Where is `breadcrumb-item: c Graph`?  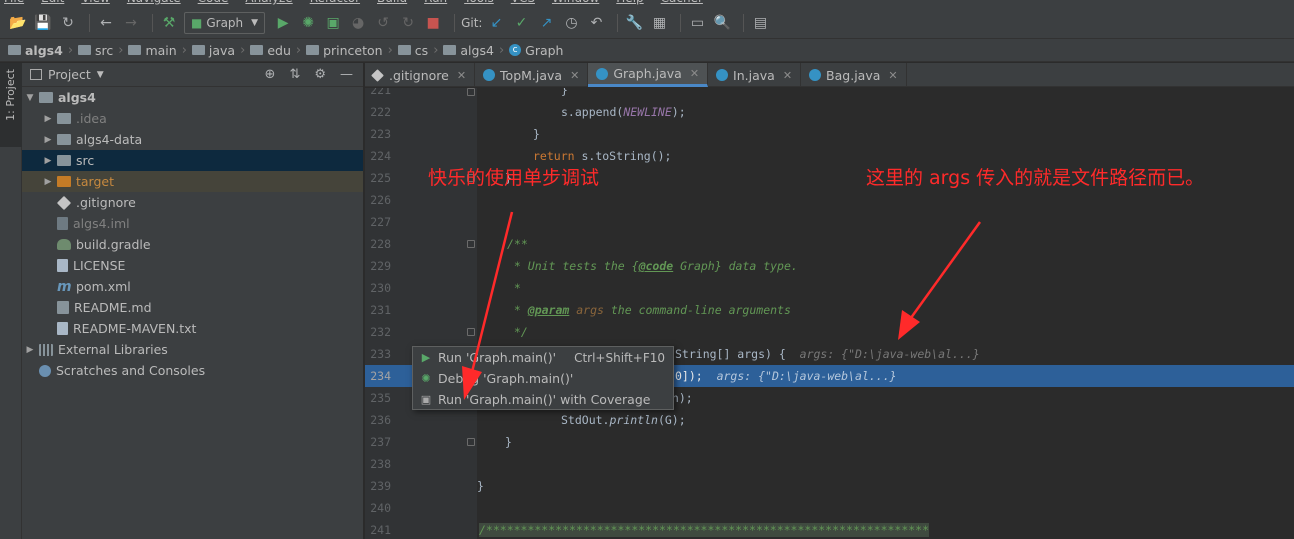 breadcrumb-item: c Graph is located at coordinates (536, 50).